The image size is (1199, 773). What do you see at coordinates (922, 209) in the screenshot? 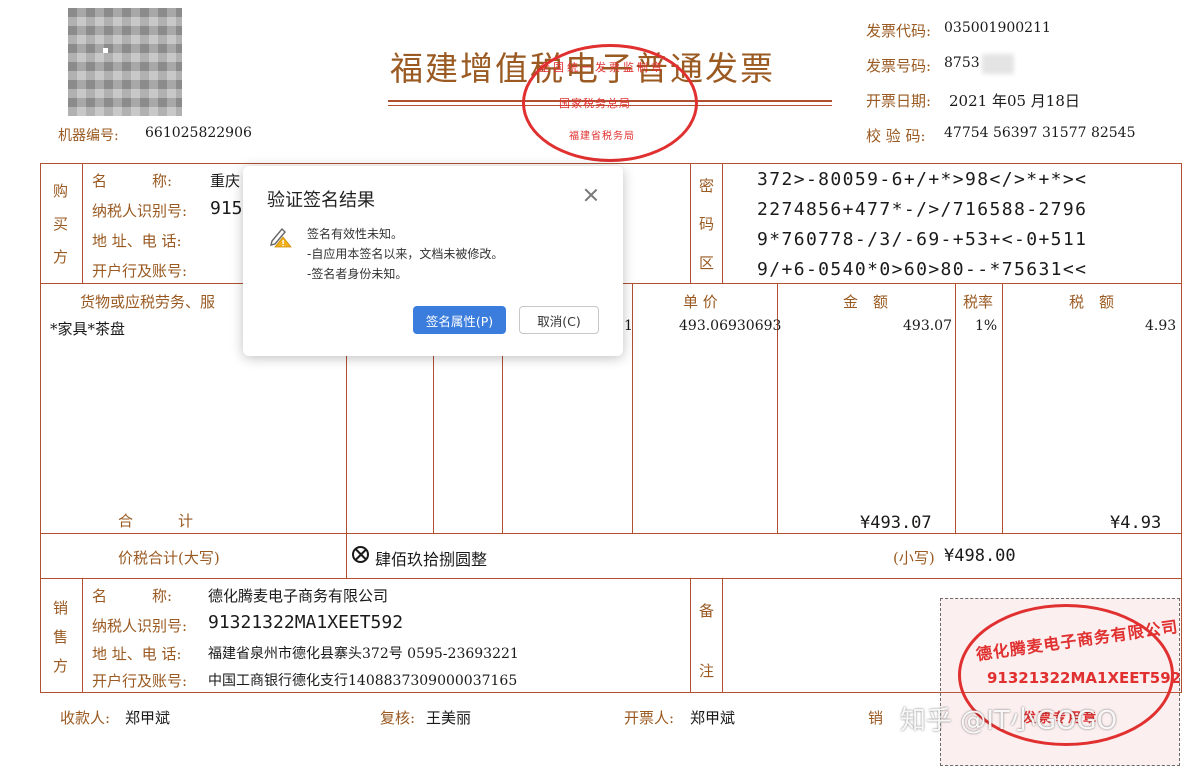
I see `cipher-line-2: 2274856+477*-/>/716588-2796` at bounding box center [922, 209].